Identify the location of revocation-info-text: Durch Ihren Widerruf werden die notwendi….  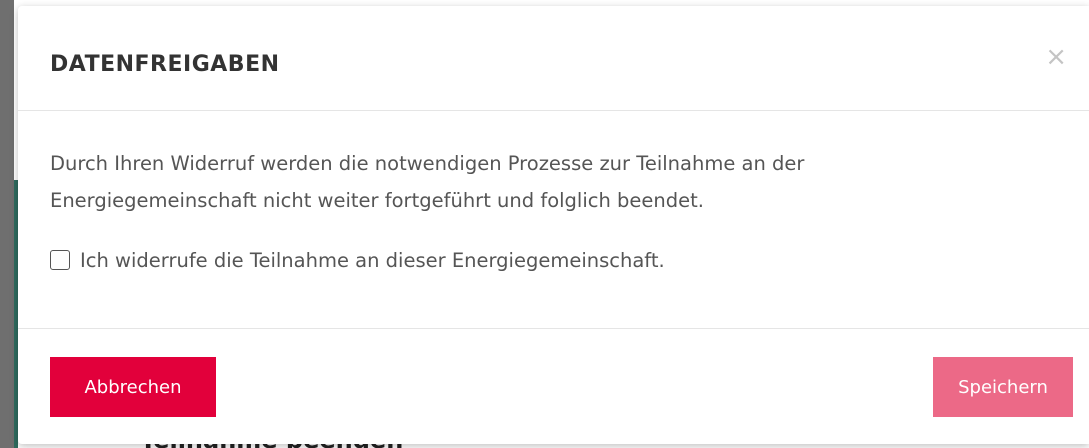
(427, 182).